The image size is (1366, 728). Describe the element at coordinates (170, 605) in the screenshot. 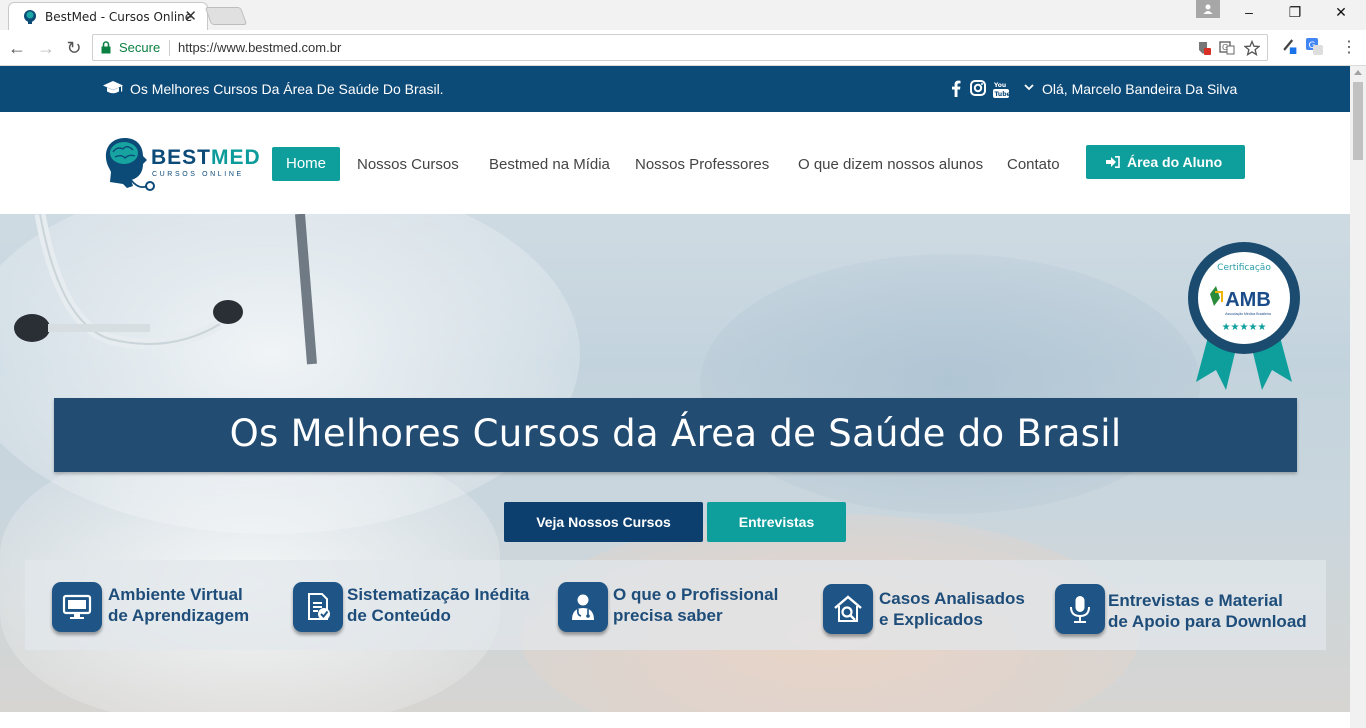

I see `feature-ambiente-virtual: Ambiente Virtual de Aprendizagem` at that location.